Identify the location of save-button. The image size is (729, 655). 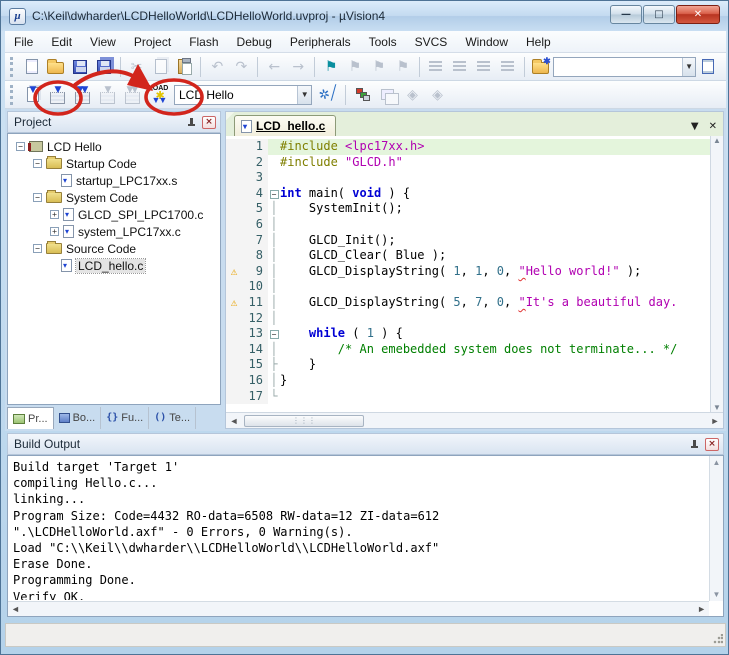
(80, 67).